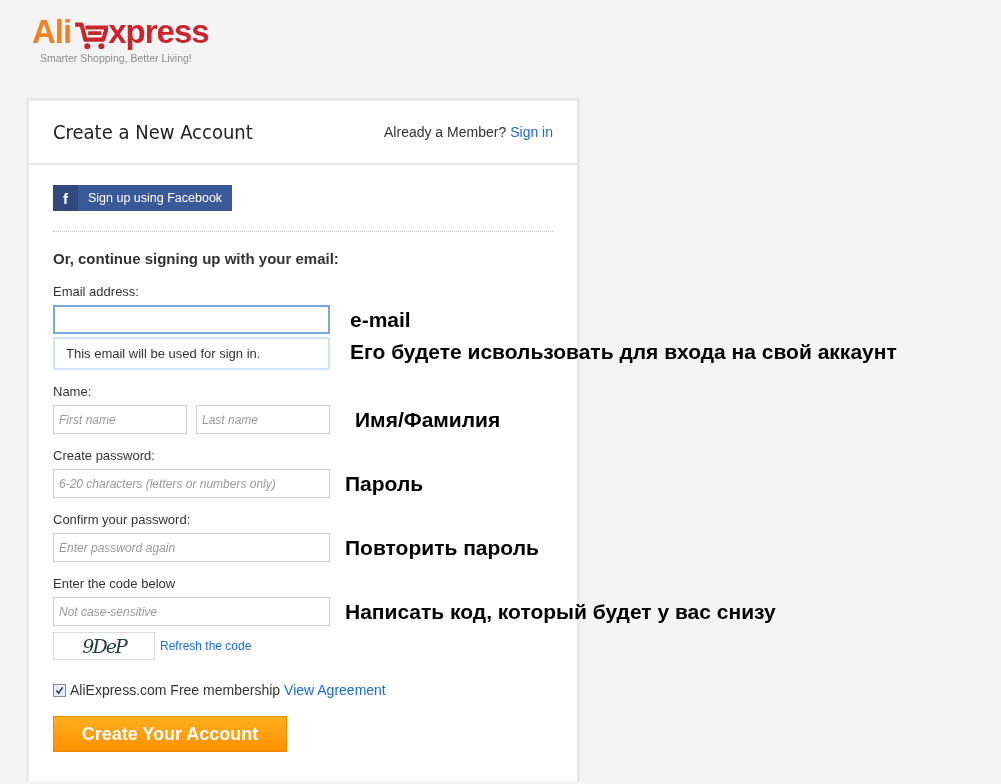  Describe the element at coordinates (143, 198) in the screenshot. I see `facebook-signup-button: f Sign up using Facebook` at that location.